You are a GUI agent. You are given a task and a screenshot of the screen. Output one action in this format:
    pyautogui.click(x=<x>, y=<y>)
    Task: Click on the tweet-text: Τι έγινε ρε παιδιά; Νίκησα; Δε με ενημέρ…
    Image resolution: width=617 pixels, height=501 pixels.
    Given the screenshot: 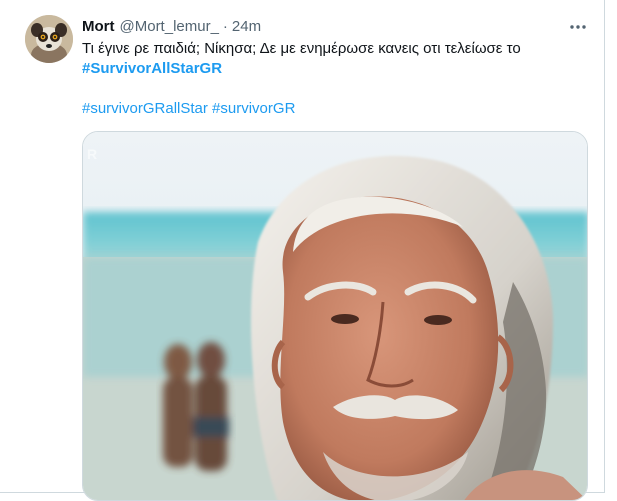 What is the action you would take?
    pyautogui.click(x=332, y=79)
    